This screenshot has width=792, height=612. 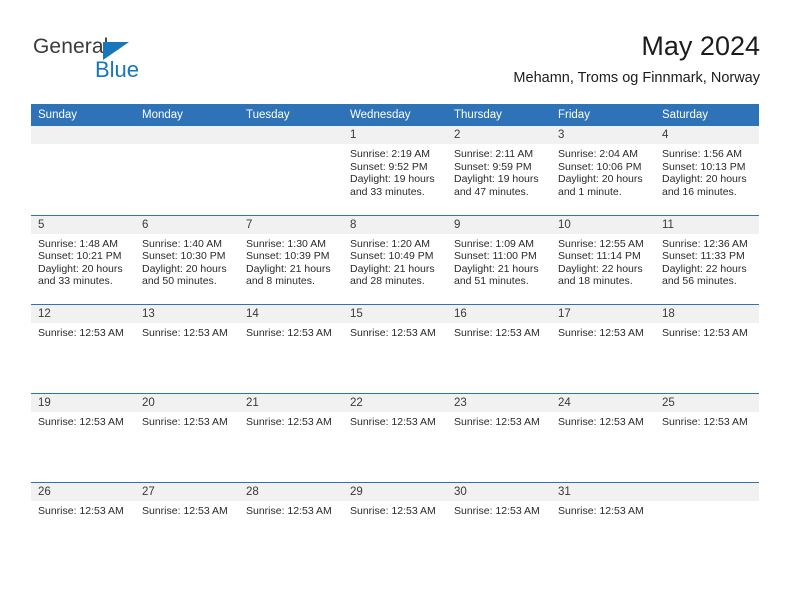 What do you see at coordinates (291, 491) in the screenshot?
I see `day-number: 28` at bounding box center [291, 491].